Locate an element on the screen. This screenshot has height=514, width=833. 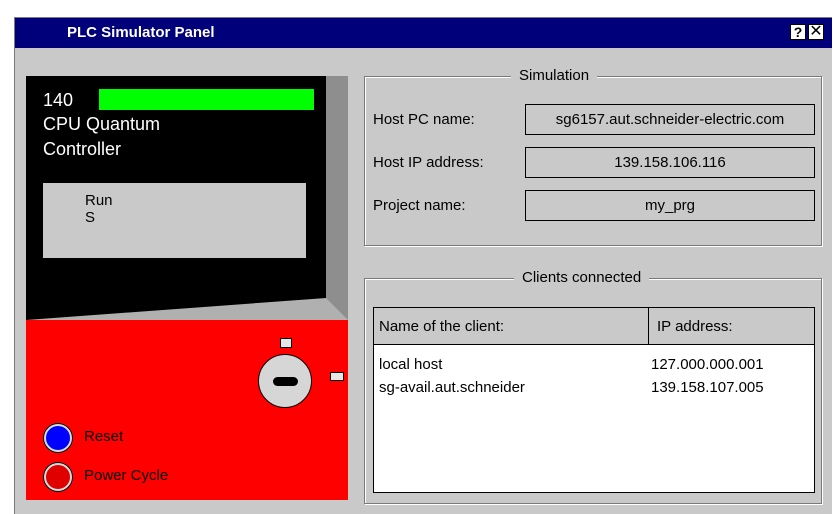
column-header-ip-address: IP address: is located at coordinates (695, 326).